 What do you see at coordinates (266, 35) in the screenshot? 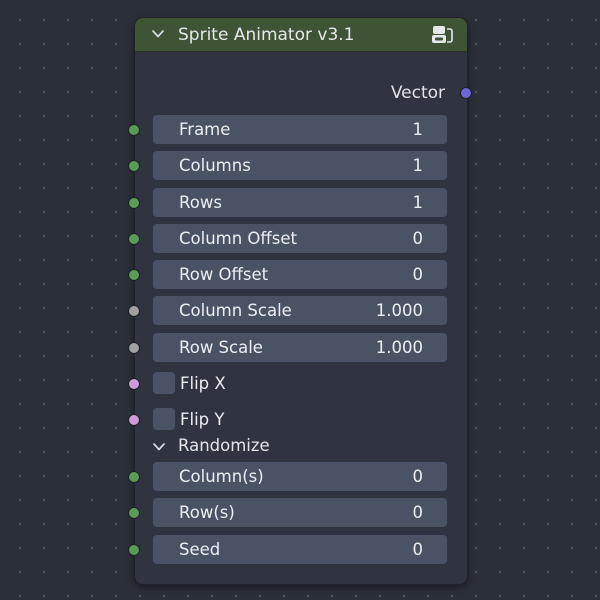
I see `node-title: Sprite Animator v3.1` at bounding box center [266, 35].